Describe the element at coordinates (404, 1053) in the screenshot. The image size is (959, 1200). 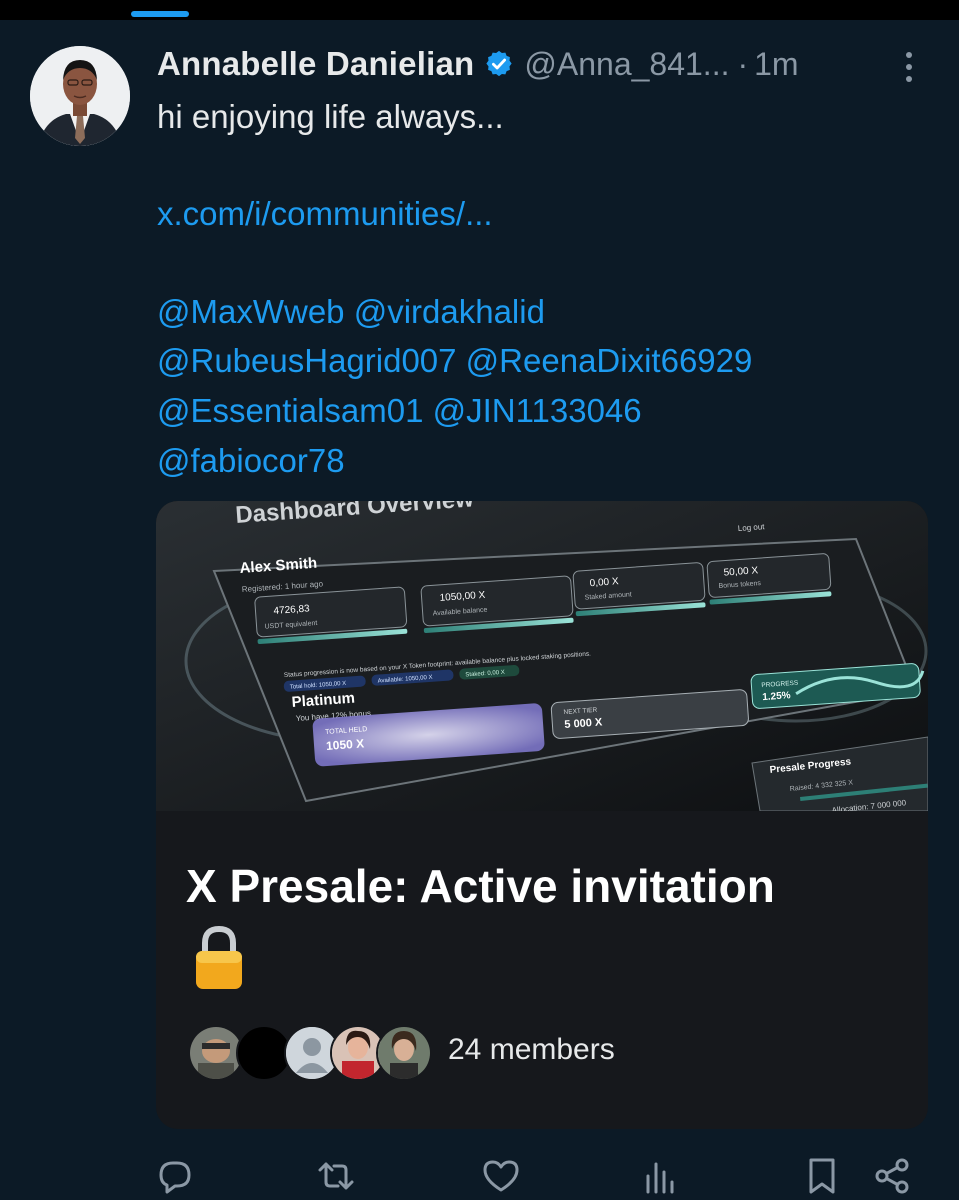
I see `member-avatar` at that location.